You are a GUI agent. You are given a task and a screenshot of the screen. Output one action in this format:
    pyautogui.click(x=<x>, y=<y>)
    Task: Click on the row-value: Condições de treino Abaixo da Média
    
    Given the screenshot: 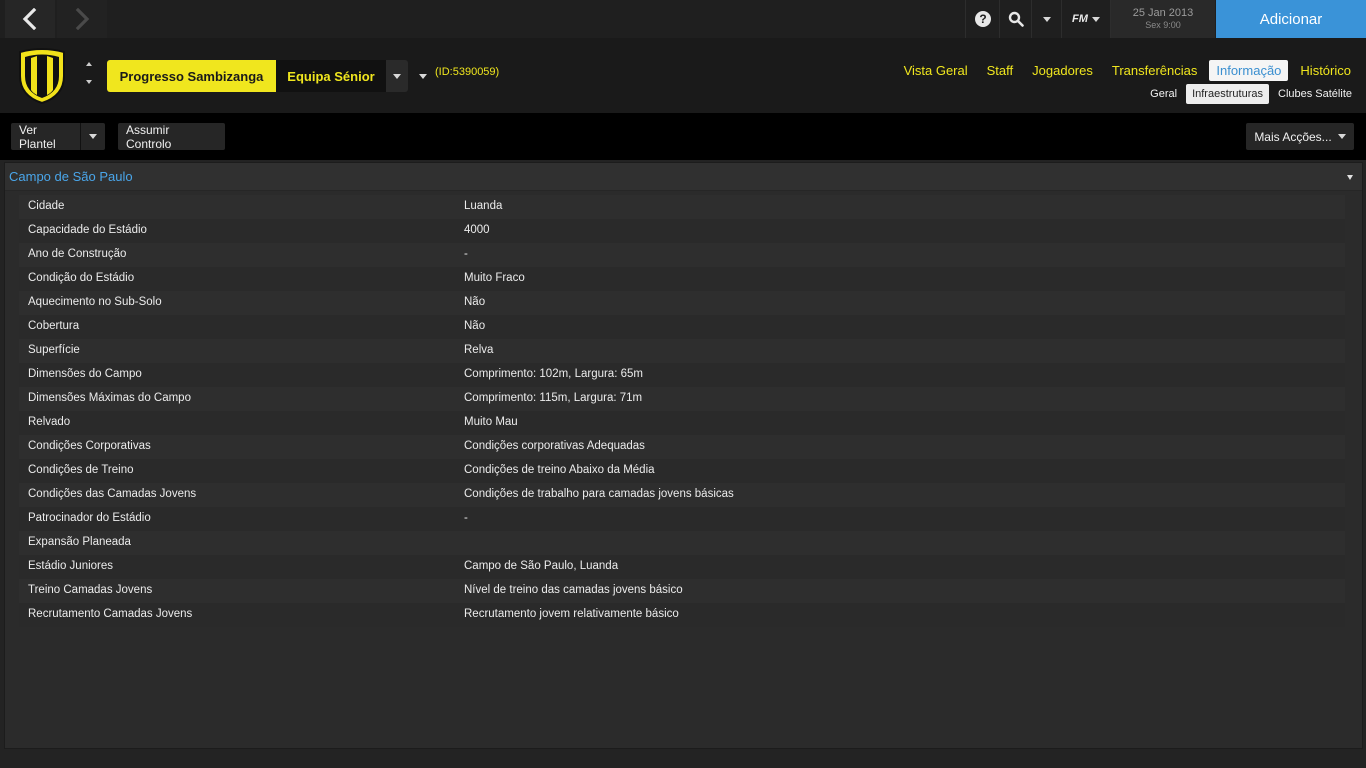 What is the action you would take?
    pyautogui.click(x=559, y=470)
    